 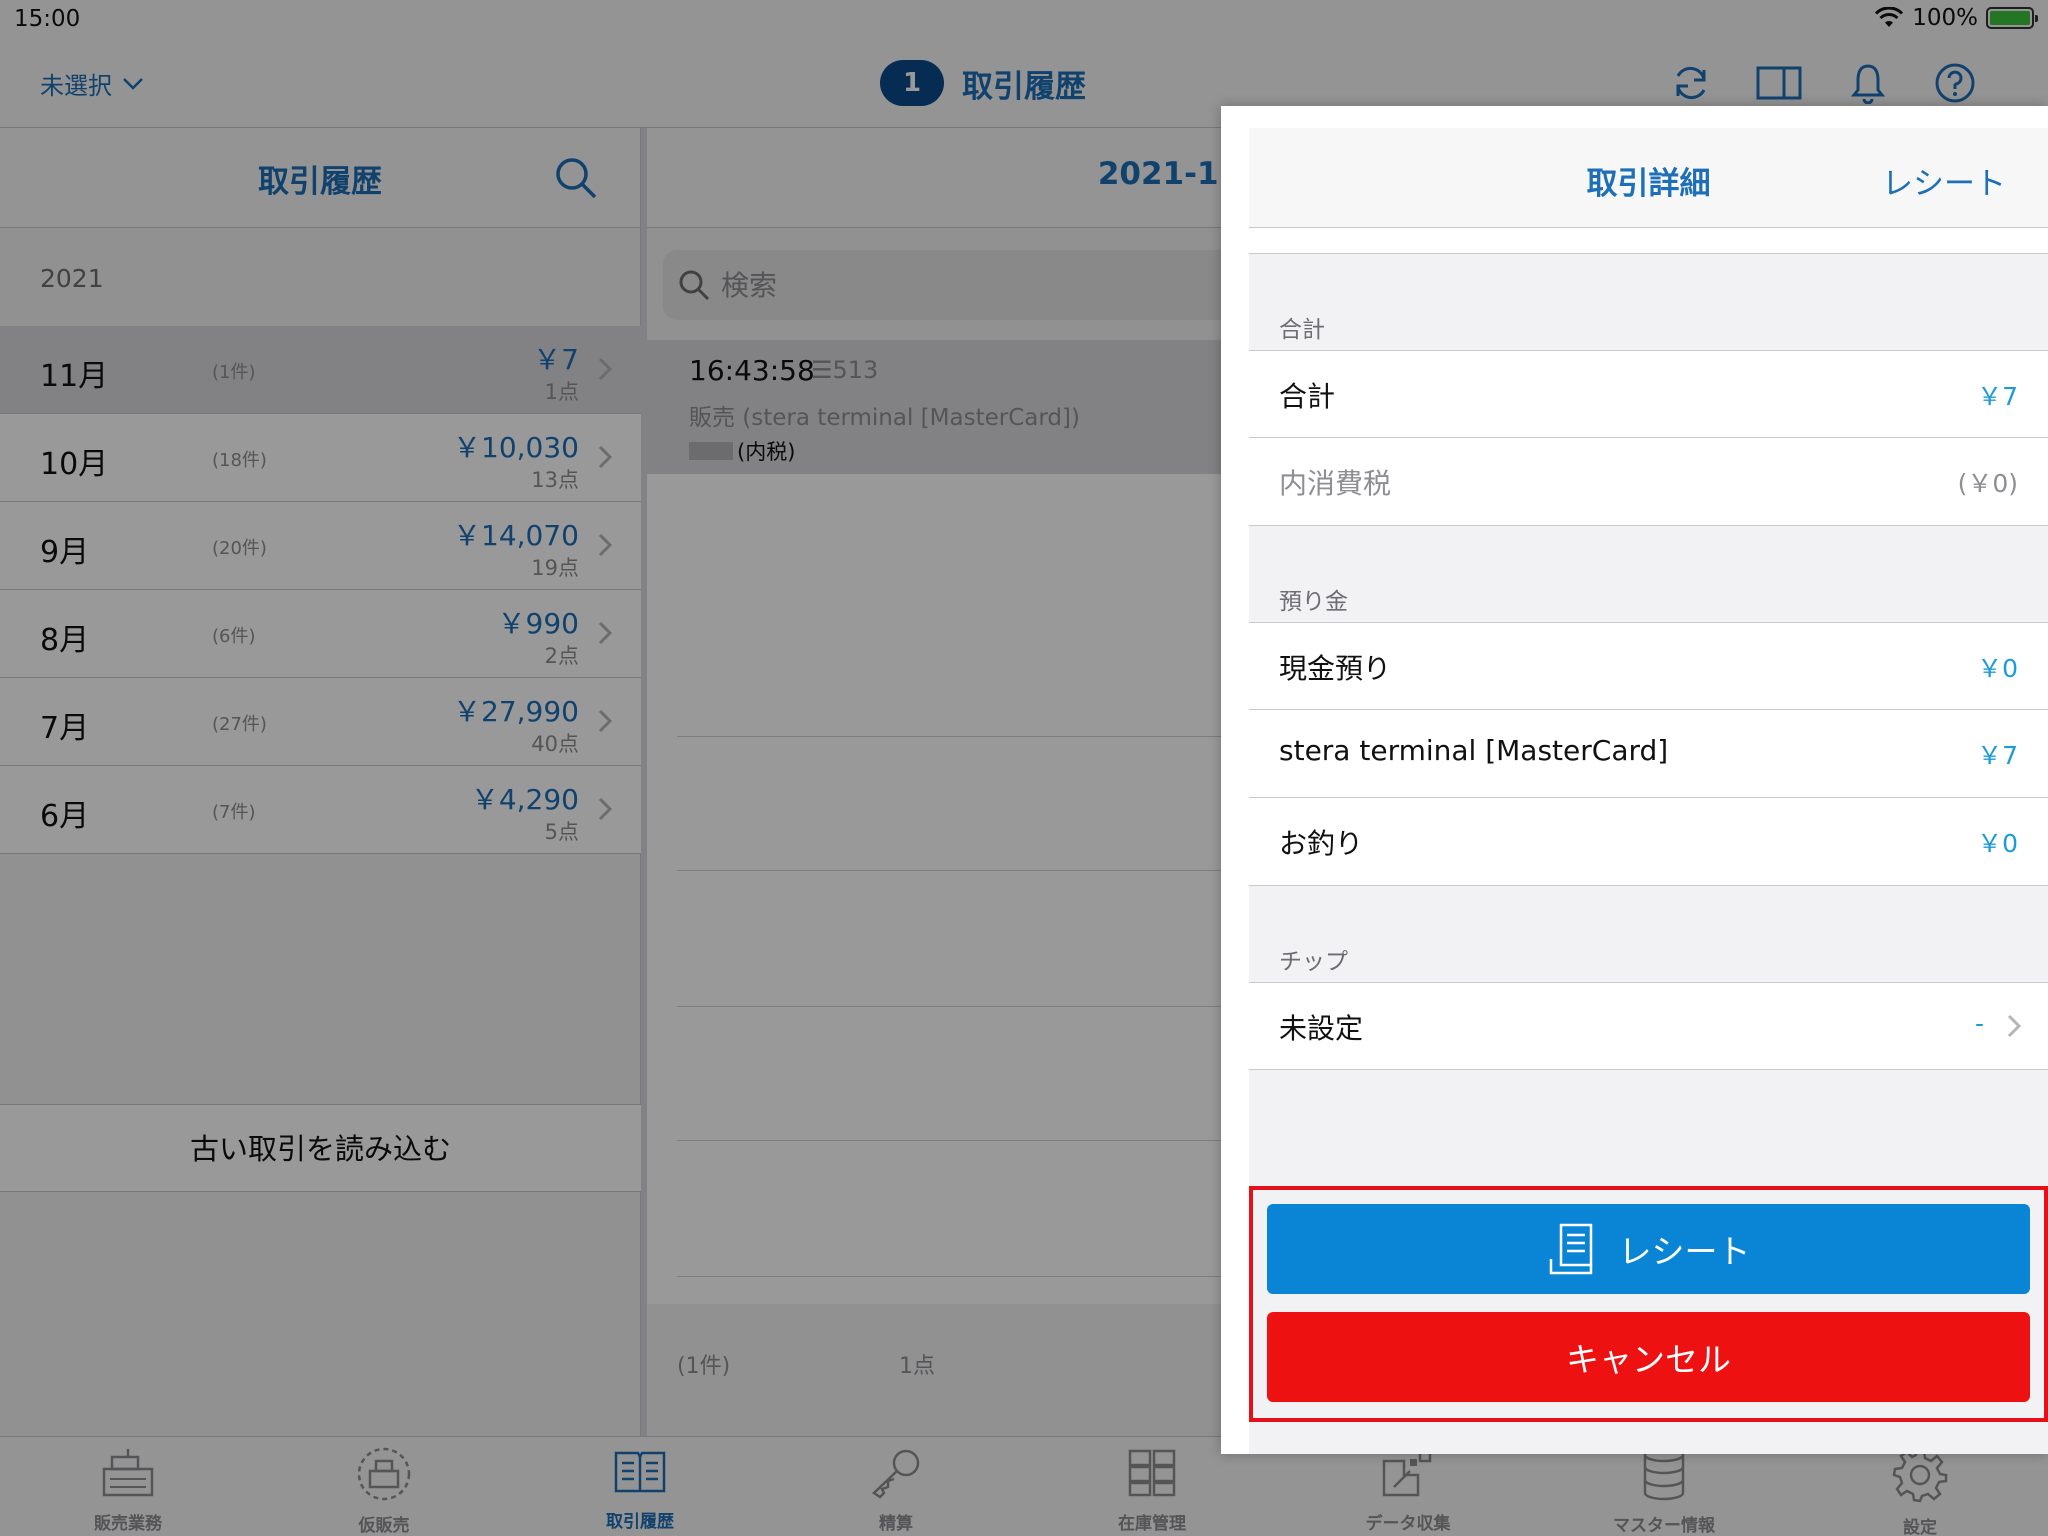 I want to click on month-name: 8月, so click(x=65, y=640).